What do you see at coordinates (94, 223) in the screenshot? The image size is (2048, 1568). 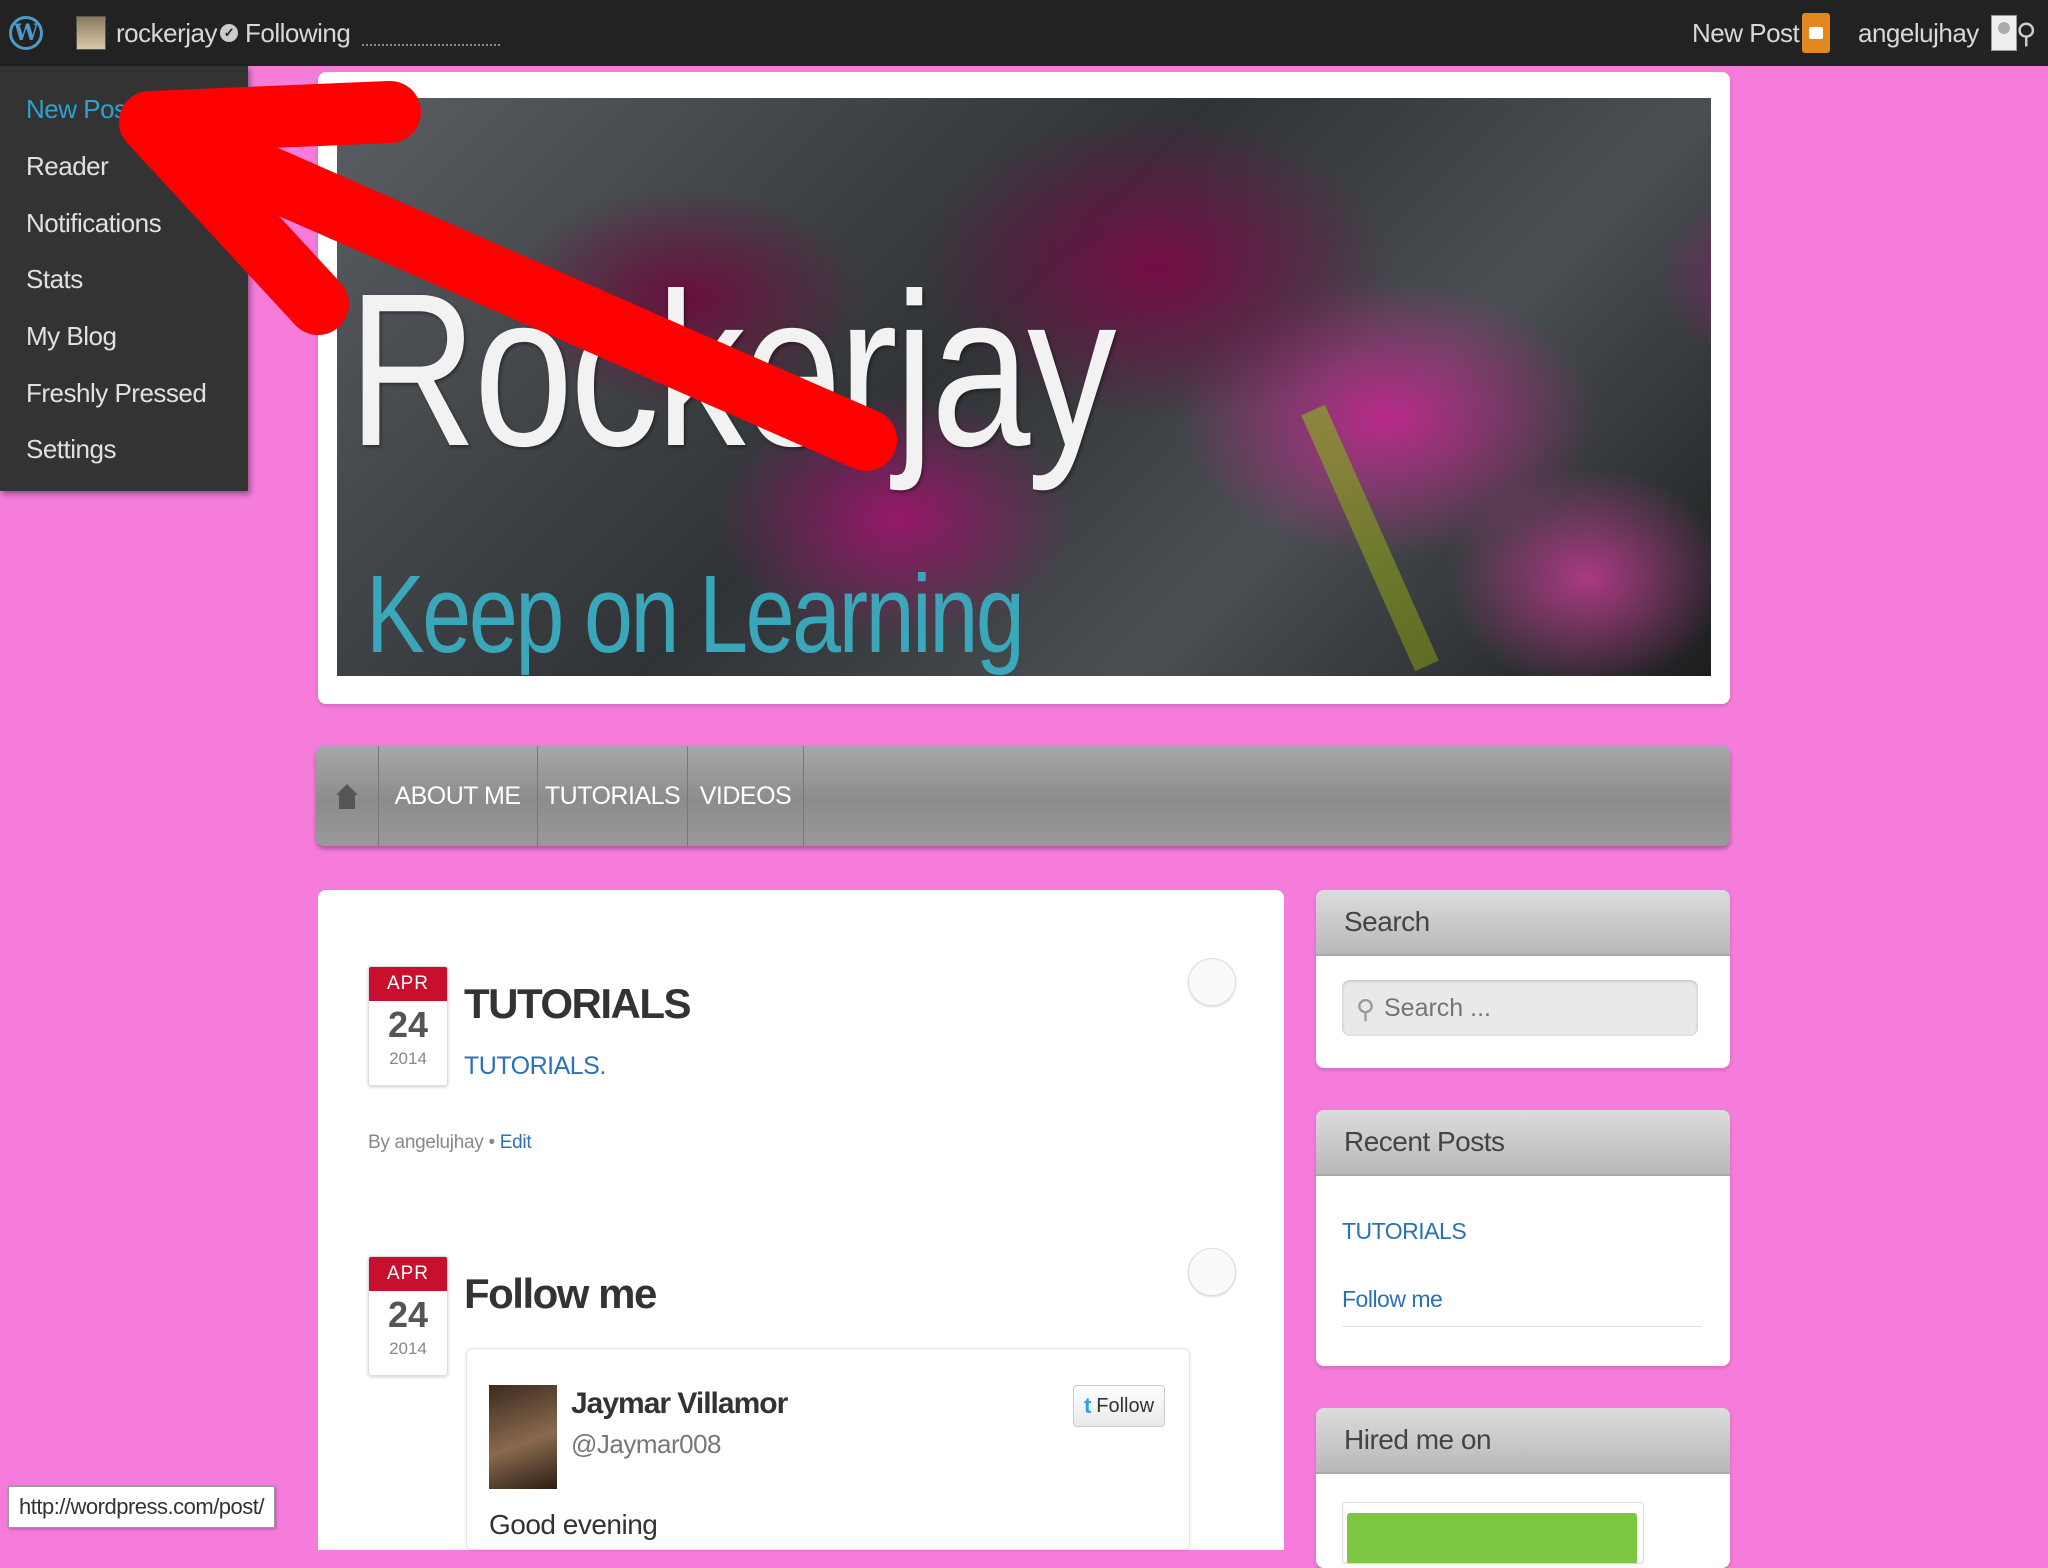 I see `menu-item-notifications: Notifications` at bounding box center [94, 223].